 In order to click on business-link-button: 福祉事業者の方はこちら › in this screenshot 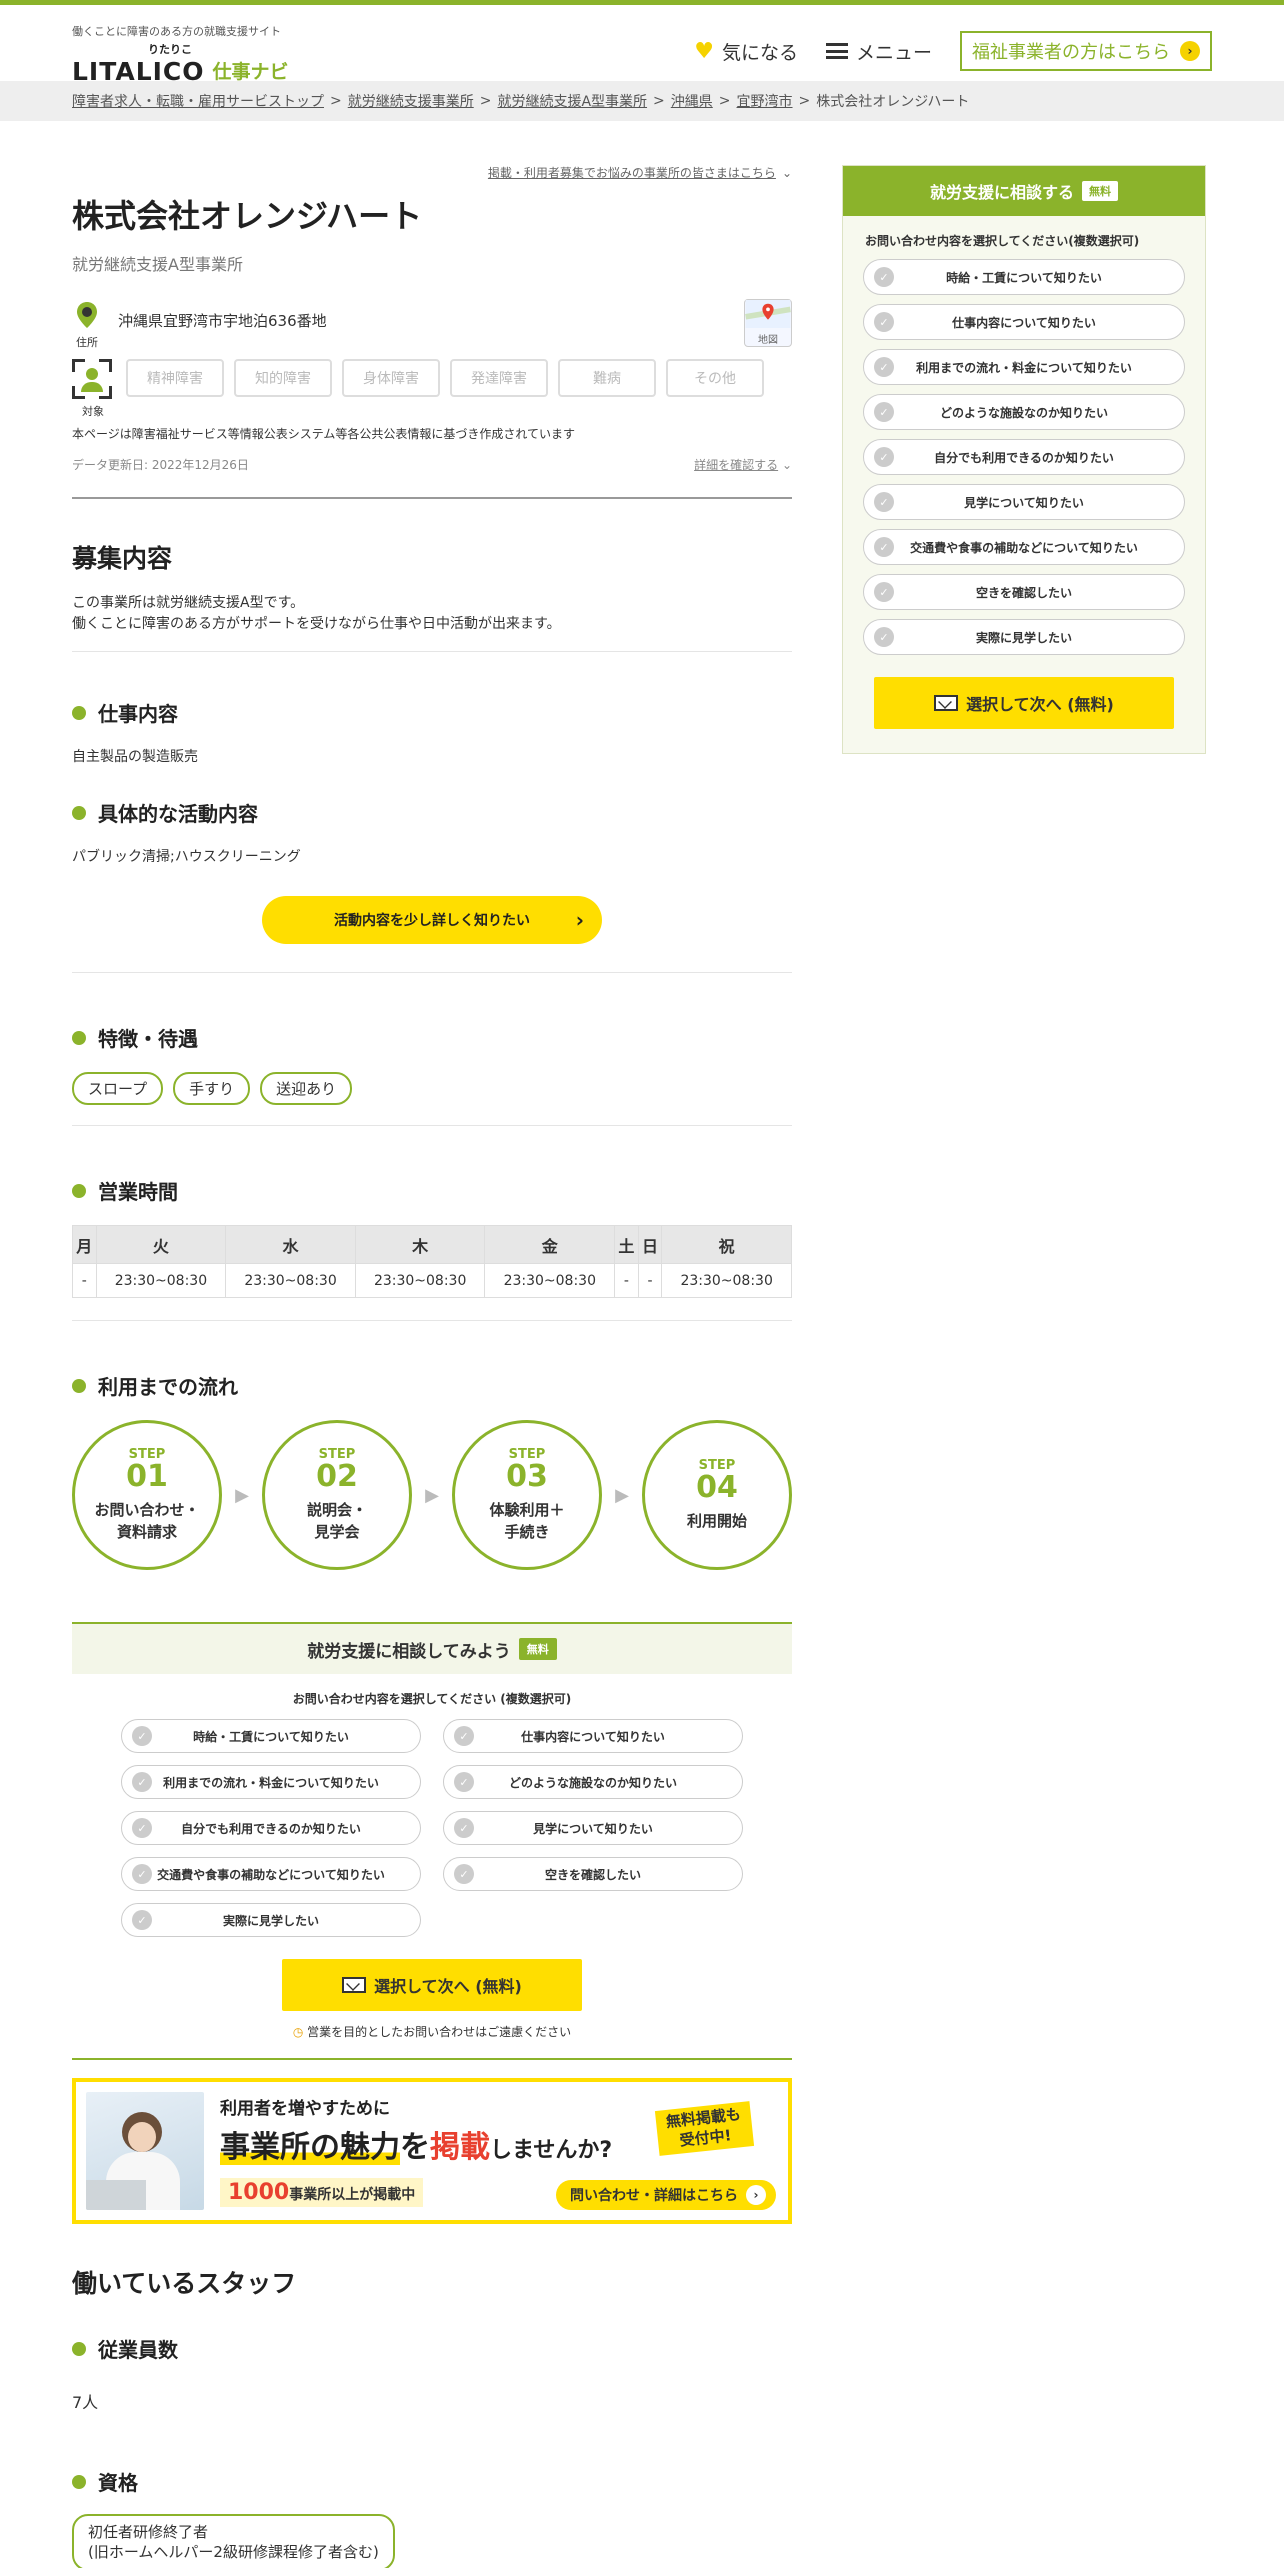, I will do `click(1086, 51)`.